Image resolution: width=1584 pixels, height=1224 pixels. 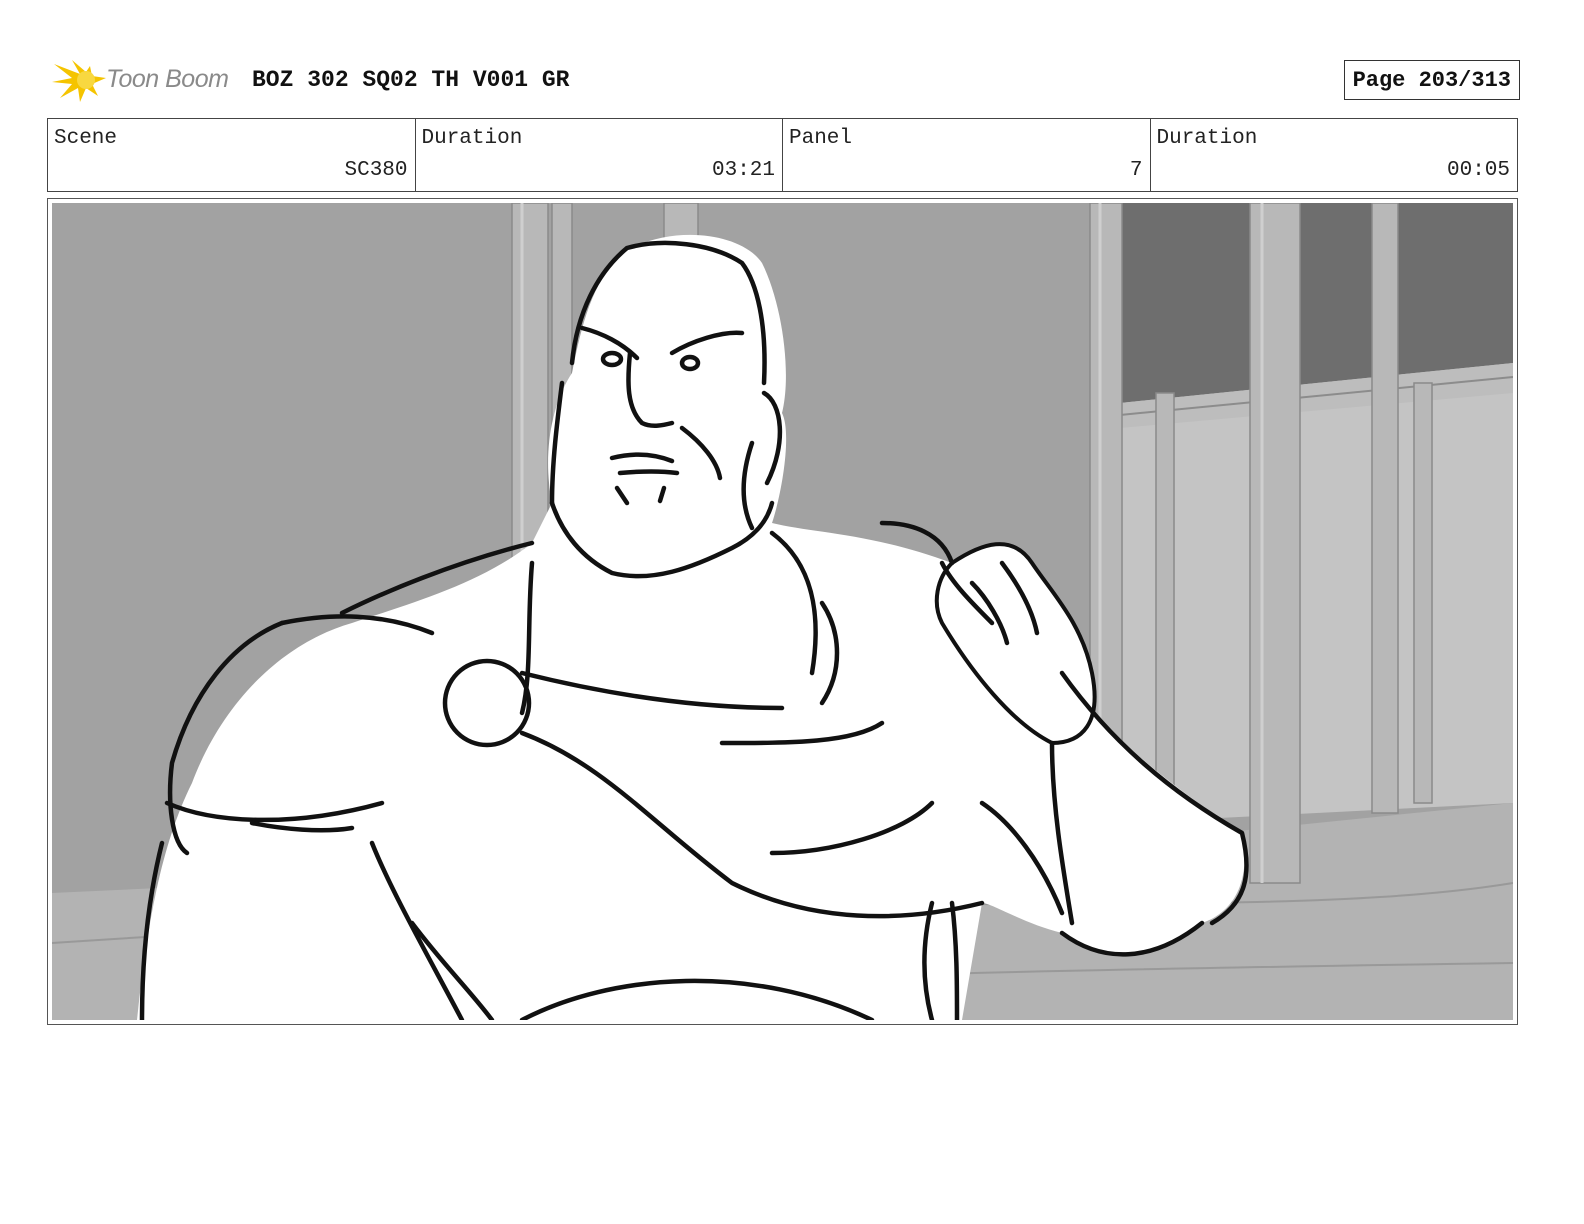 What do you see at coordinates (472, 138) in the screenshot?
I see `scene-duration-label: Duration` at bounding box center [472, 138].